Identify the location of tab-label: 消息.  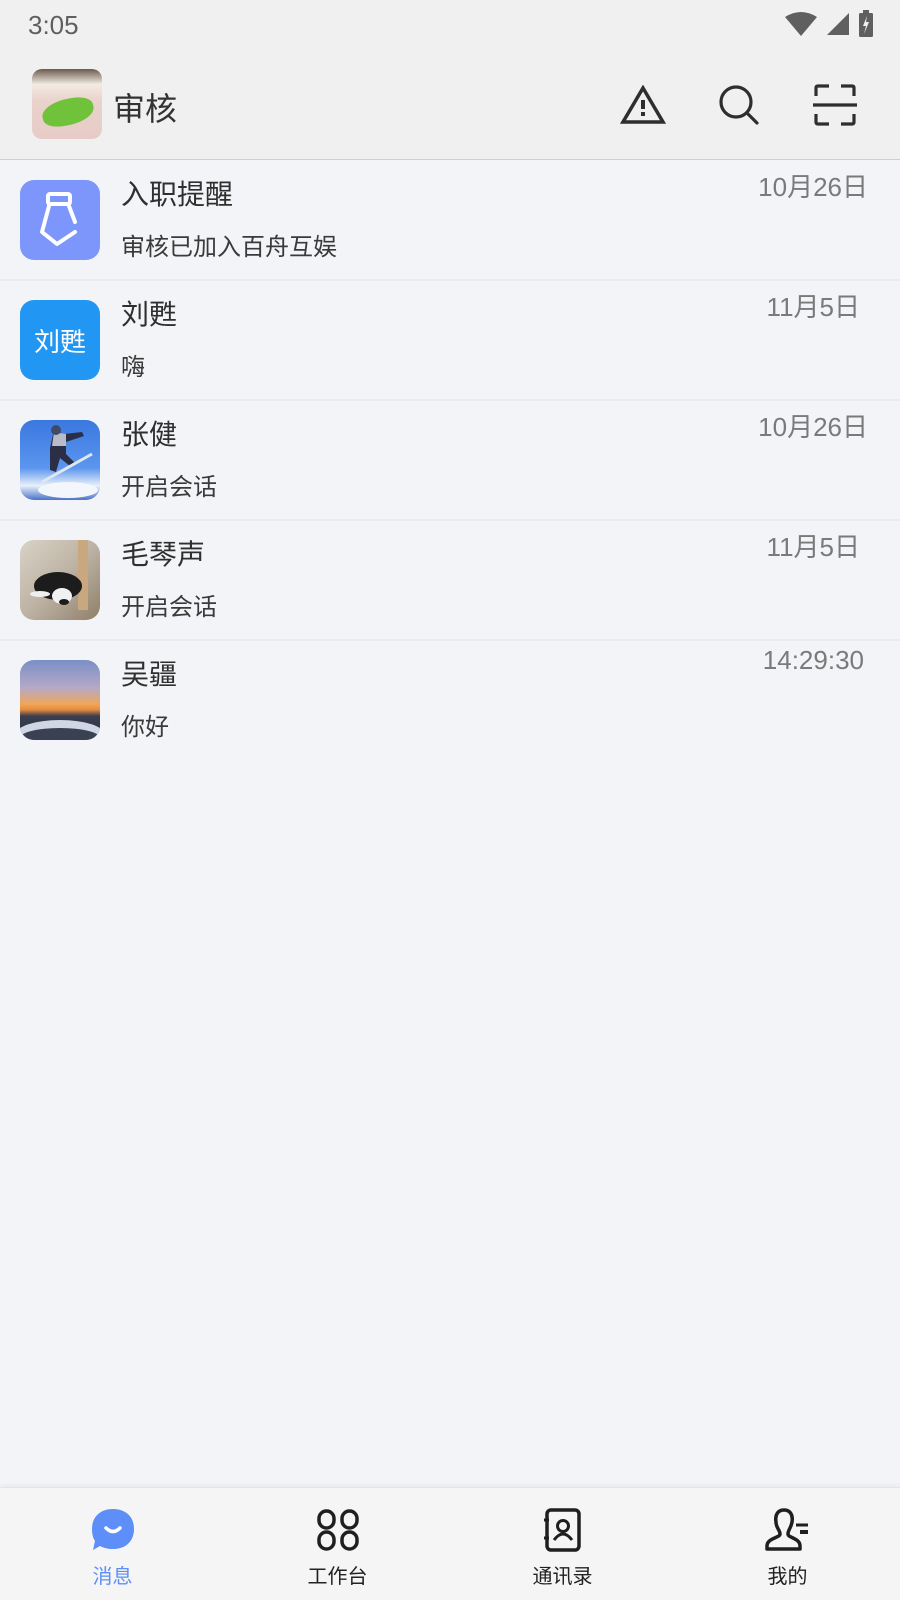
(112, 1576).